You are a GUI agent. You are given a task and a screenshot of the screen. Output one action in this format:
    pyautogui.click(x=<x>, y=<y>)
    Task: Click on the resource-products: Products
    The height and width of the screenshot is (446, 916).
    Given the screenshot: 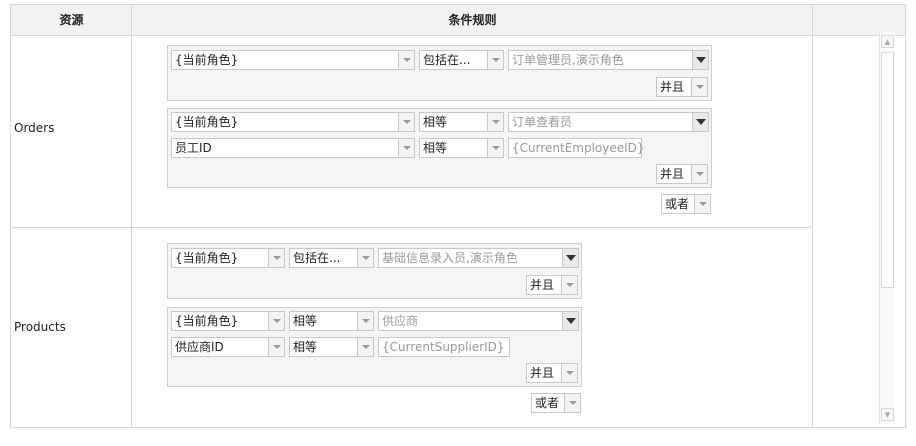 What is the action you would take?
    pyautogui.click(x=40, y=327)
    